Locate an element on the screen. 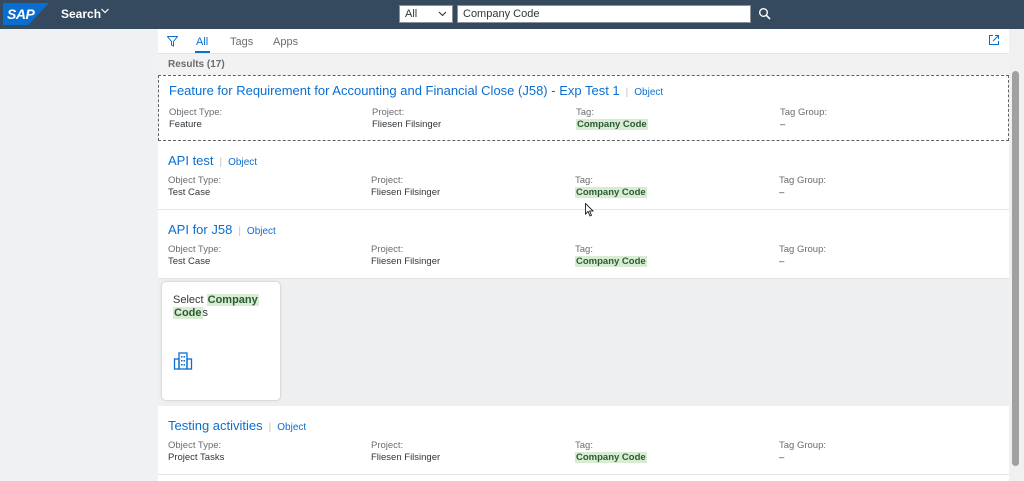 This screenshot has width=1024, height=481. attr-value: Project Tasks is located at coordinates (196, 457).